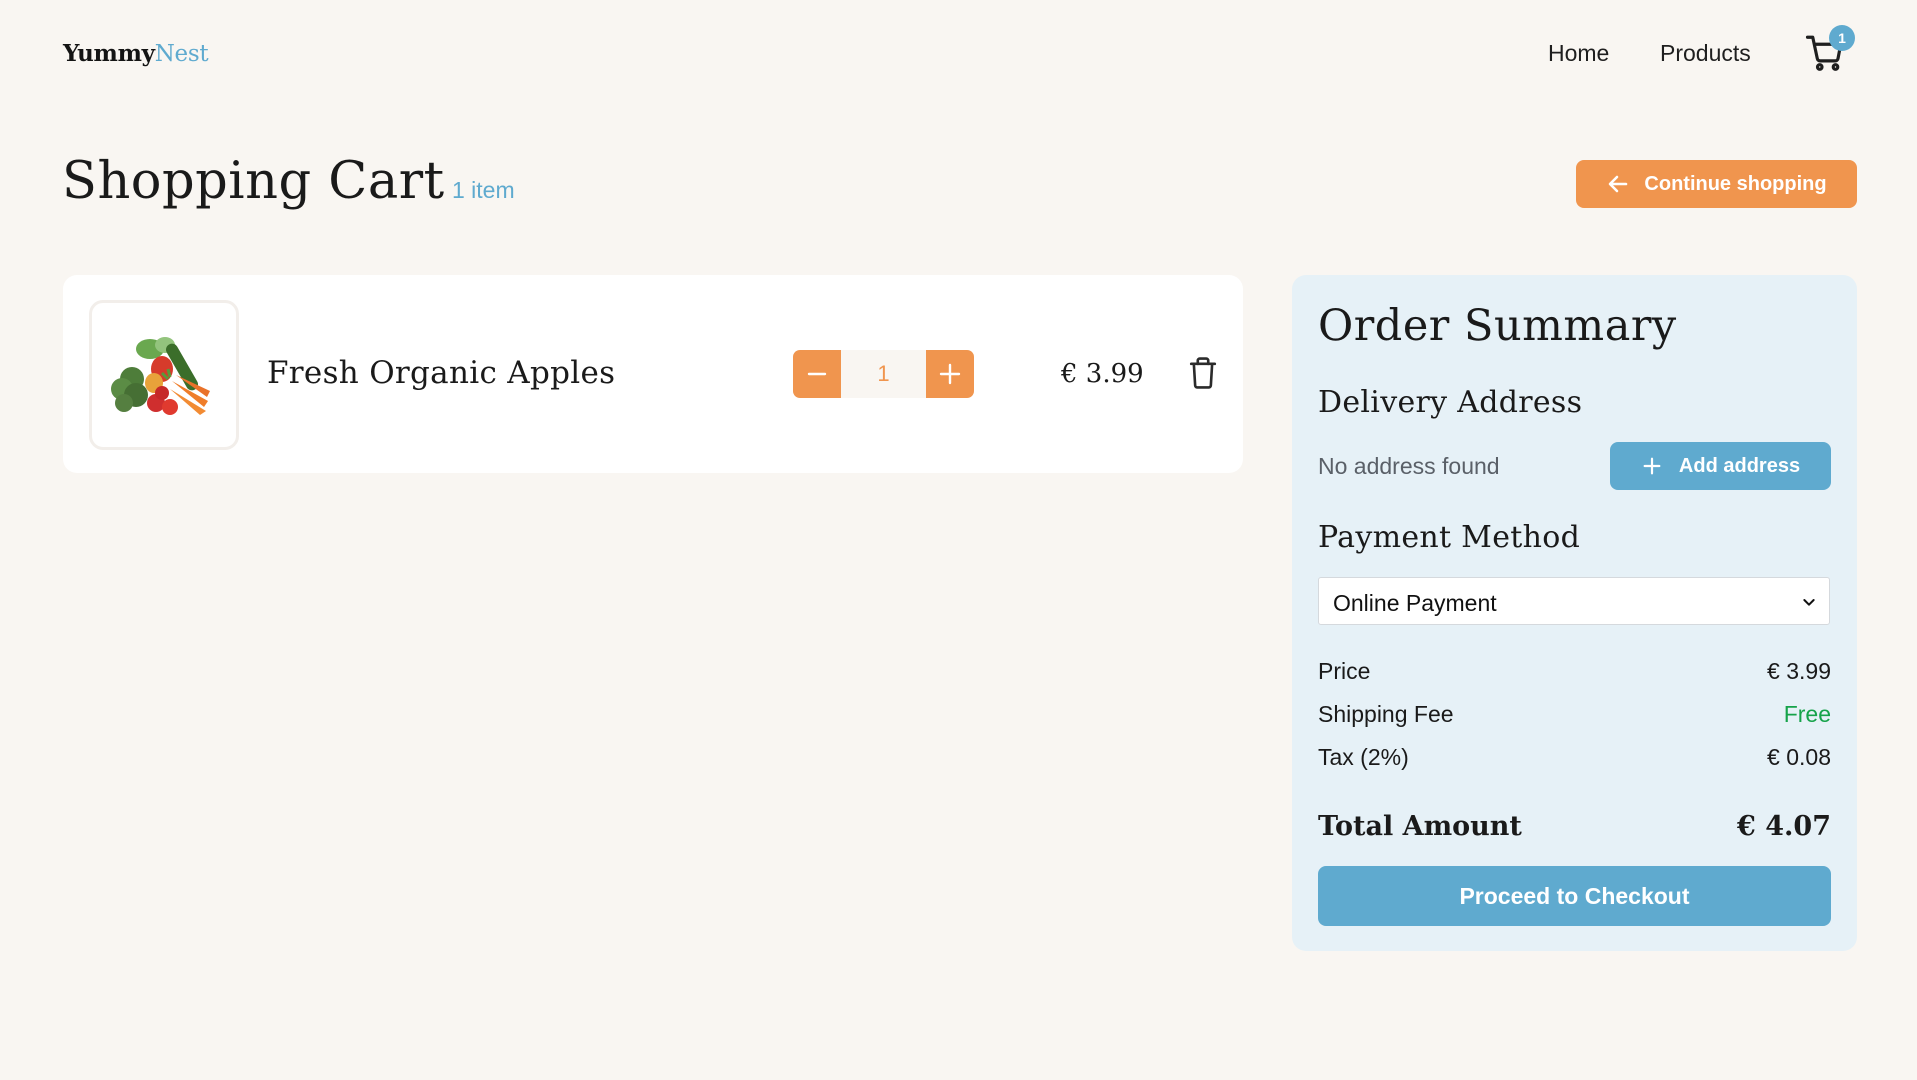 Image resolution: width=1917 pixels, height=1080 pixels. I want to click on add-address-button: Add address, so click(1720, 466).